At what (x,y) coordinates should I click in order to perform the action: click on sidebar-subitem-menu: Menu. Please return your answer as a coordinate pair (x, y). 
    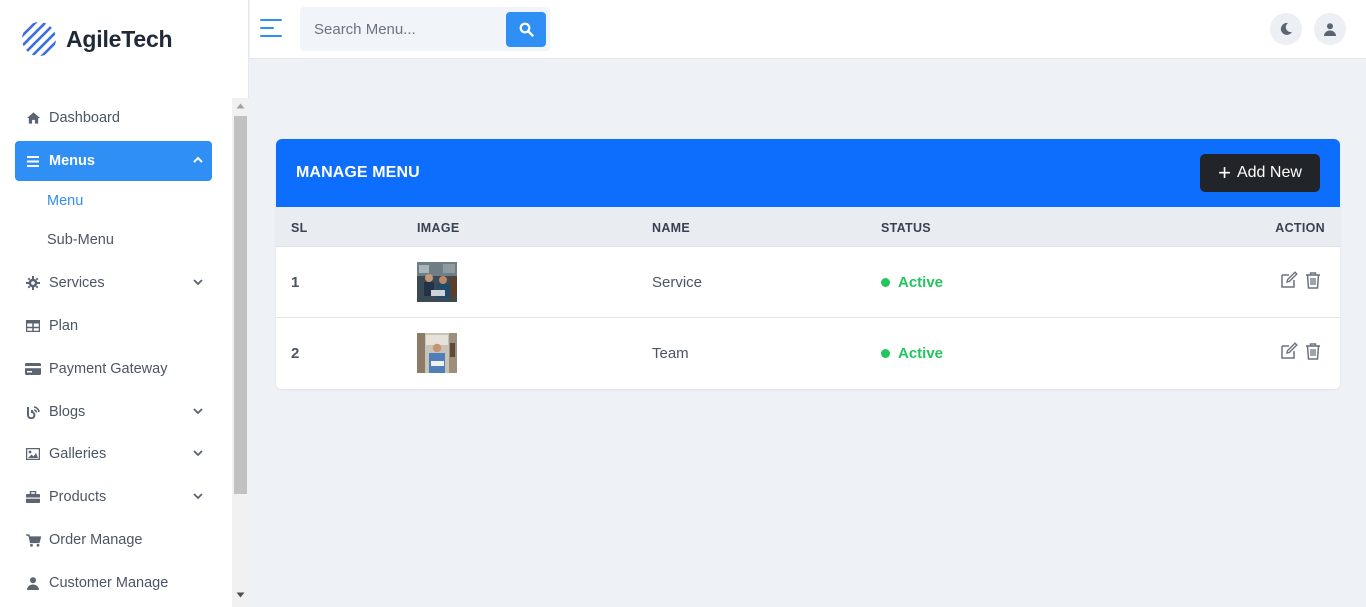
    Looking at the image, I should click on (65, 201).